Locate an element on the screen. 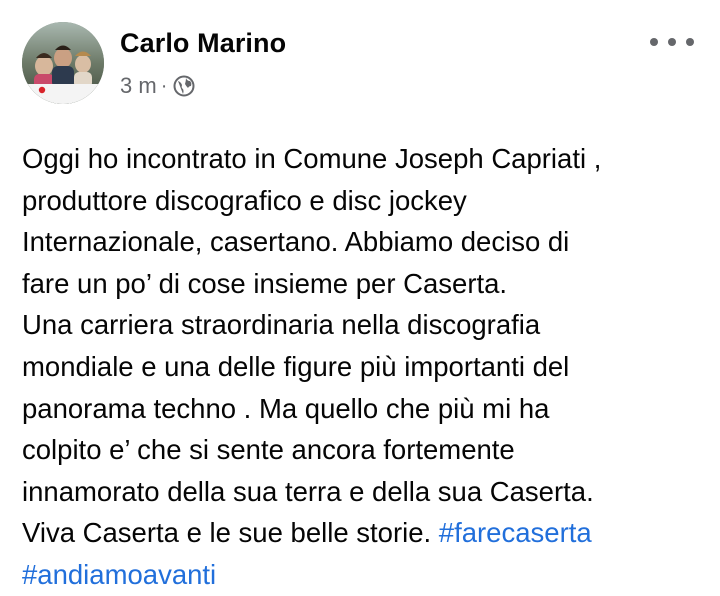  post-text-line: produttore discografico e disc jockey is located at coordinates (244, 200).